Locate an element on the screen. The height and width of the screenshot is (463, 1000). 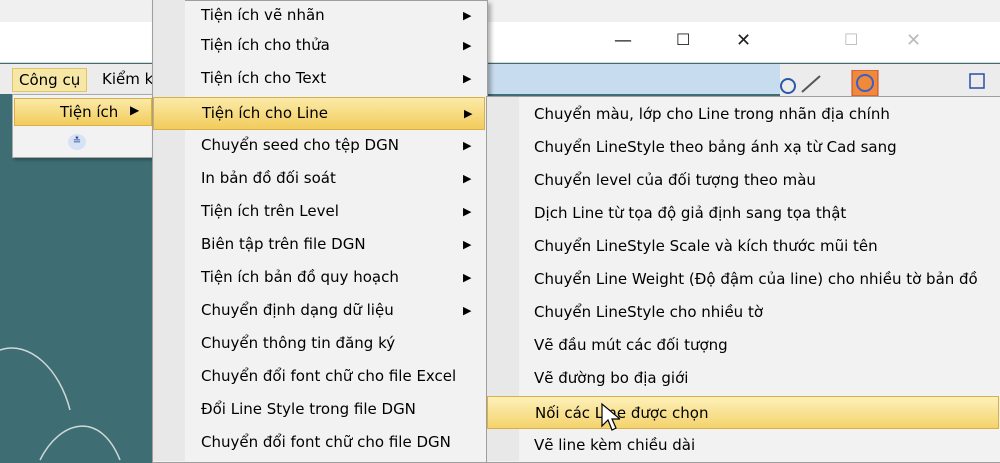
menu-item-tienich-venhan: Tiện ích vẽ nhãn ▶ is located at coordinates (319, 16).